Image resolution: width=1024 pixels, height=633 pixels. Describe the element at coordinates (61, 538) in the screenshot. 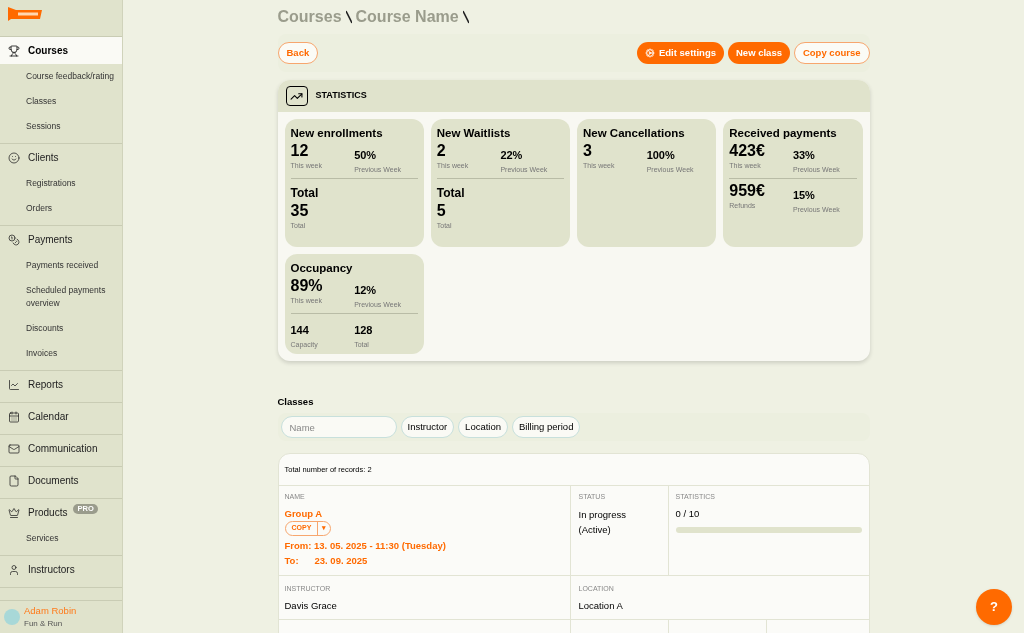

I see `sidebar-subitem: Services` at that location.